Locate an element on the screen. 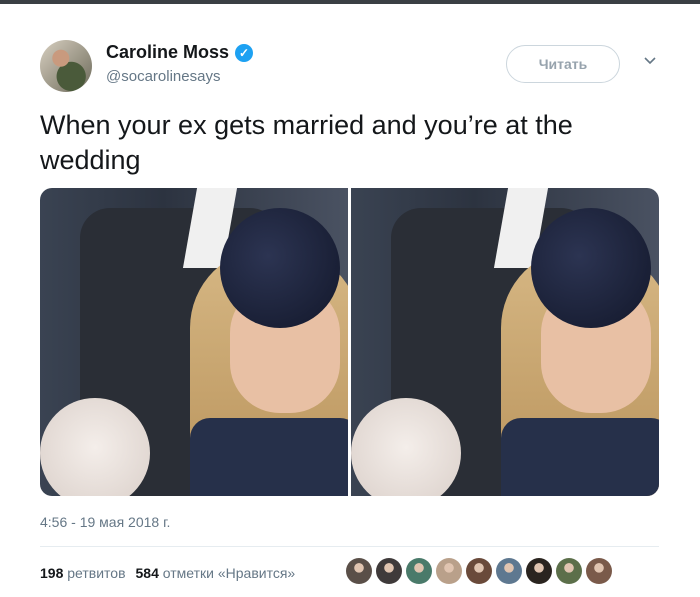  tweet-timestamp: 4:56 - 19 мая 2018 г. is located at coordinates (105, 522).